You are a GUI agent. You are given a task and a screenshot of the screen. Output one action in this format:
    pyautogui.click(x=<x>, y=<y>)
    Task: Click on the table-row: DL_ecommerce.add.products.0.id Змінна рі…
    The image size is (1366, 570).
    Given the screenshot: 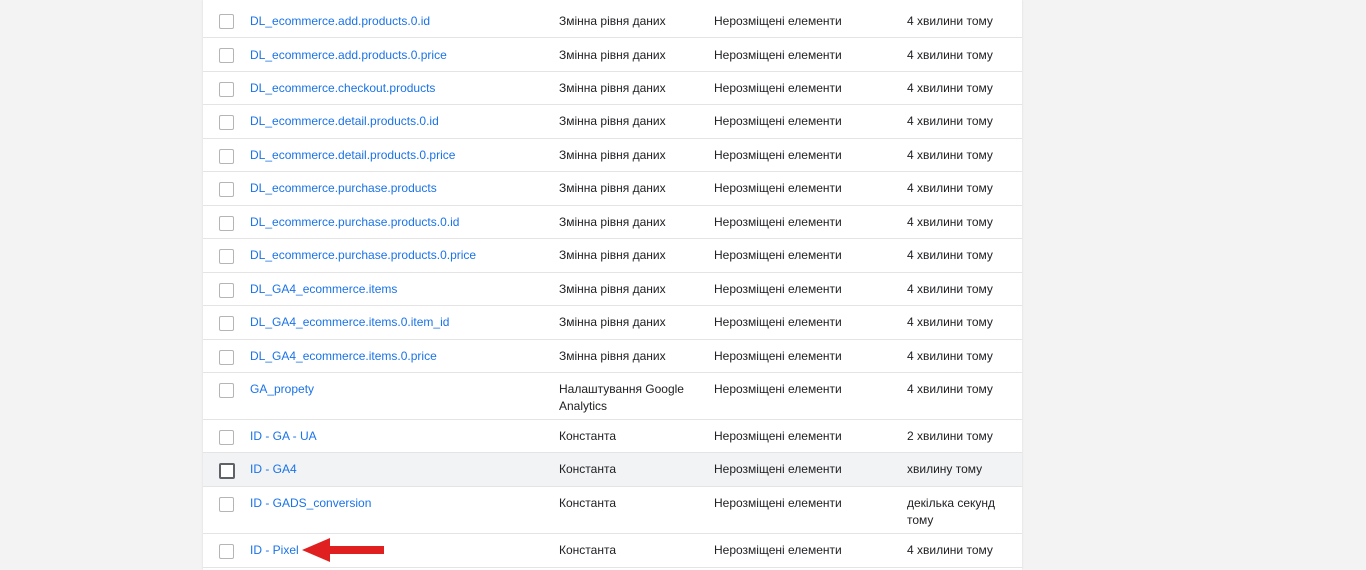 What is the action you would take?
    pyautogui.click(x=612, y=21)
    